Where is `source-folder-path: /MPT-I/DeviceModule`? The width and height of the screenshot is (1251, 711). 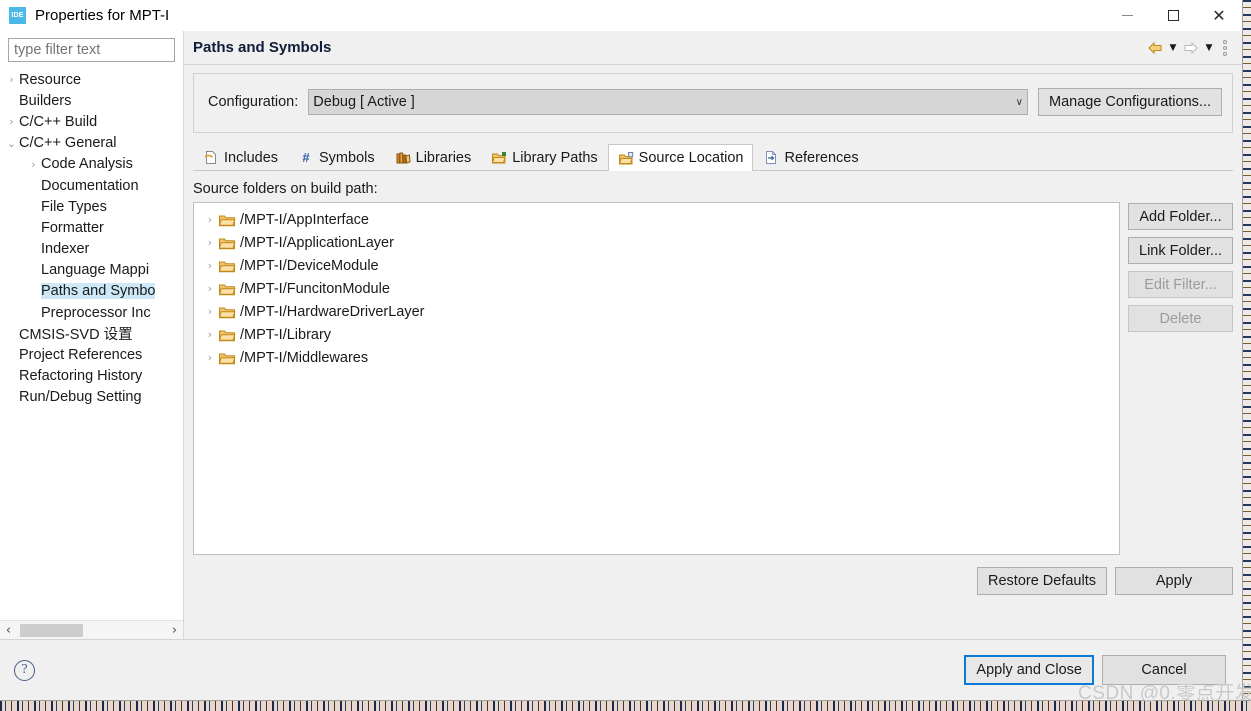 source-folder-path: /MPT-I/DeviceModule is located at coordinates (309, 265).